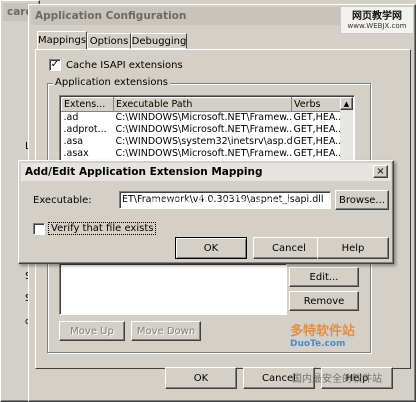 The height and width of the screenshot is (402, 416). Describe the element at coordinates (337, 379) in the screenshot. I see `bottom-right-watermark: 国内最安全的软件站` at that location.